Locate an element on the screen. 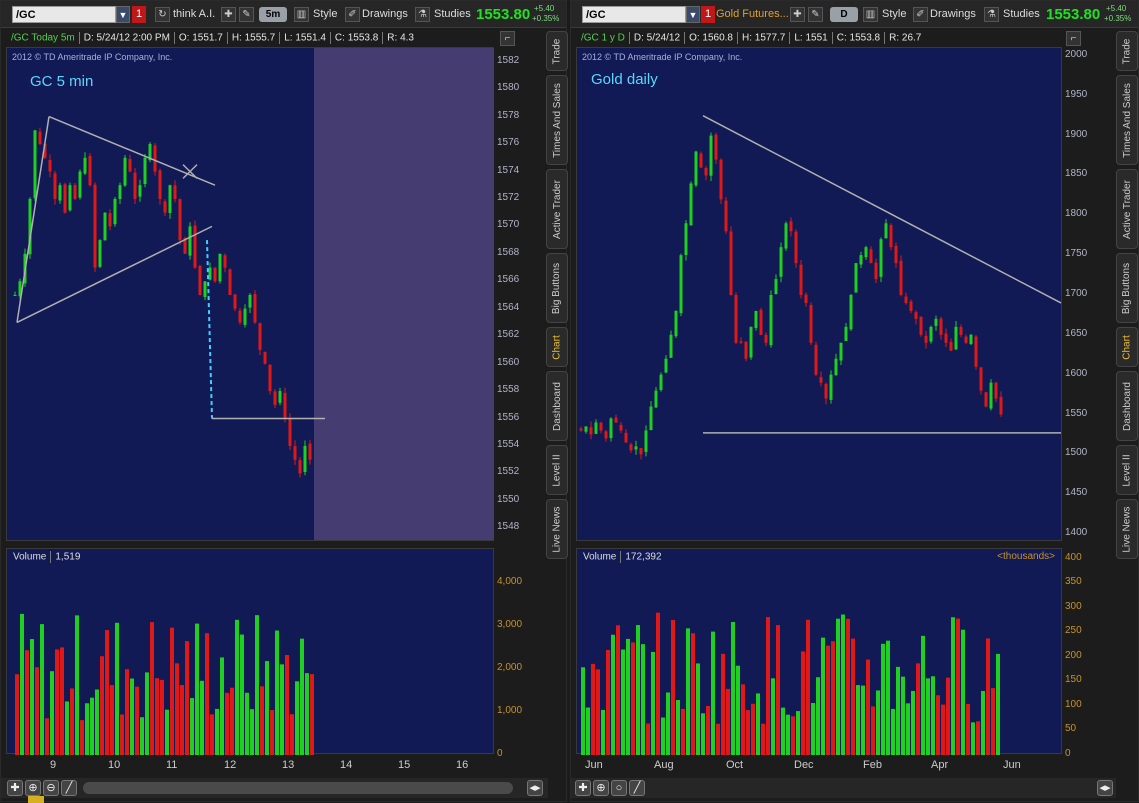  volume-chart-left: Volume 1,519 is located at coordinates (250, 651).